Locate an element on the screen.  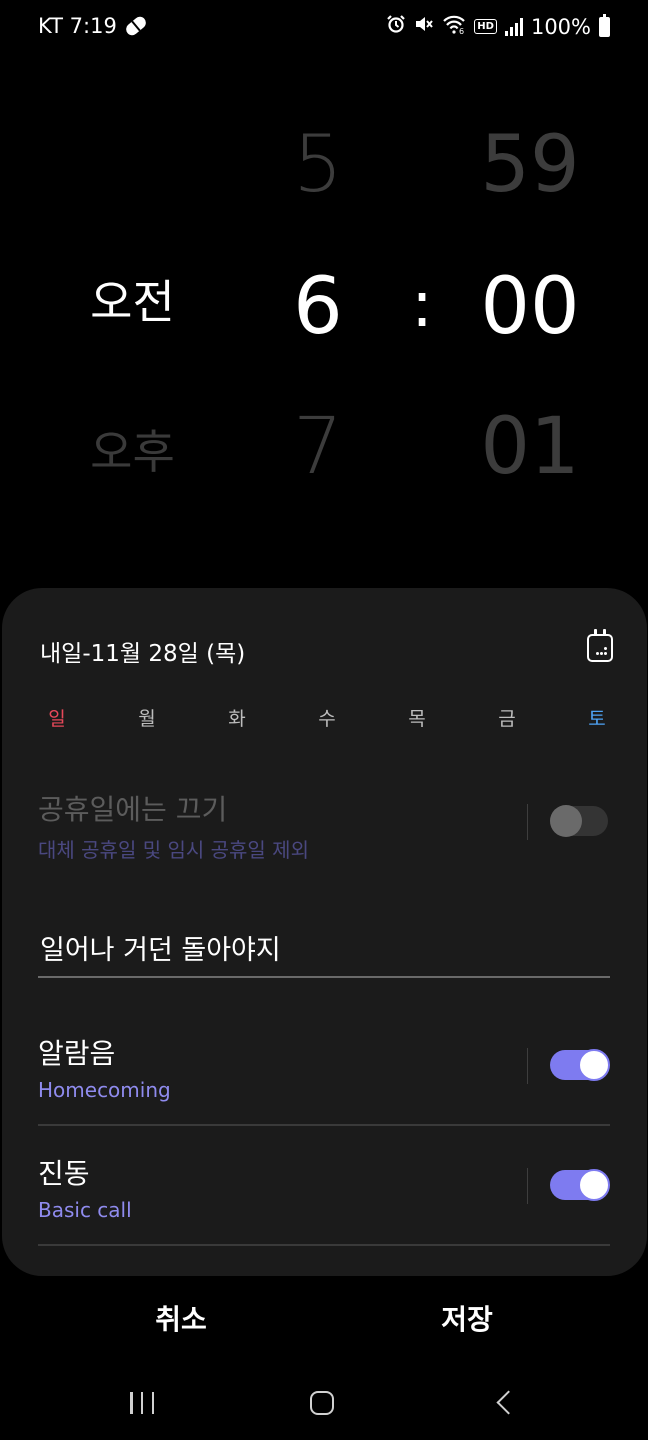
hour-selected: 6 is located at coordinates (318, 307).